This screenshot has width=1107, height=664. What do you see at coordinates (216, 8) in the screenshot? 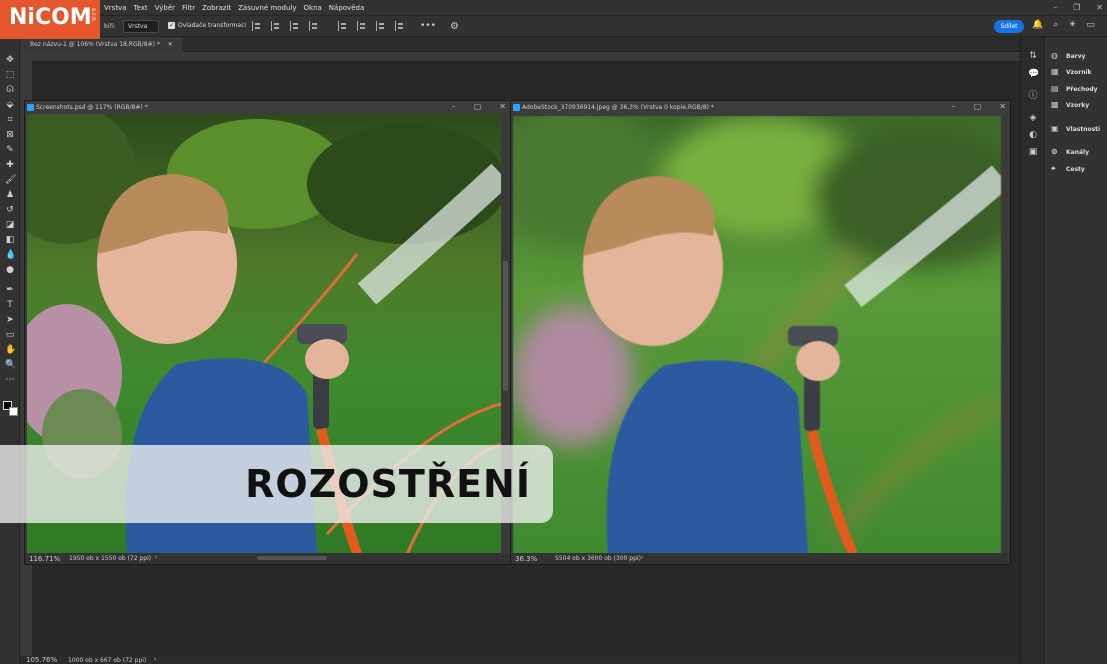
I see `menu-zobrazit: Zobrazit` at bounding box center [216, 8].